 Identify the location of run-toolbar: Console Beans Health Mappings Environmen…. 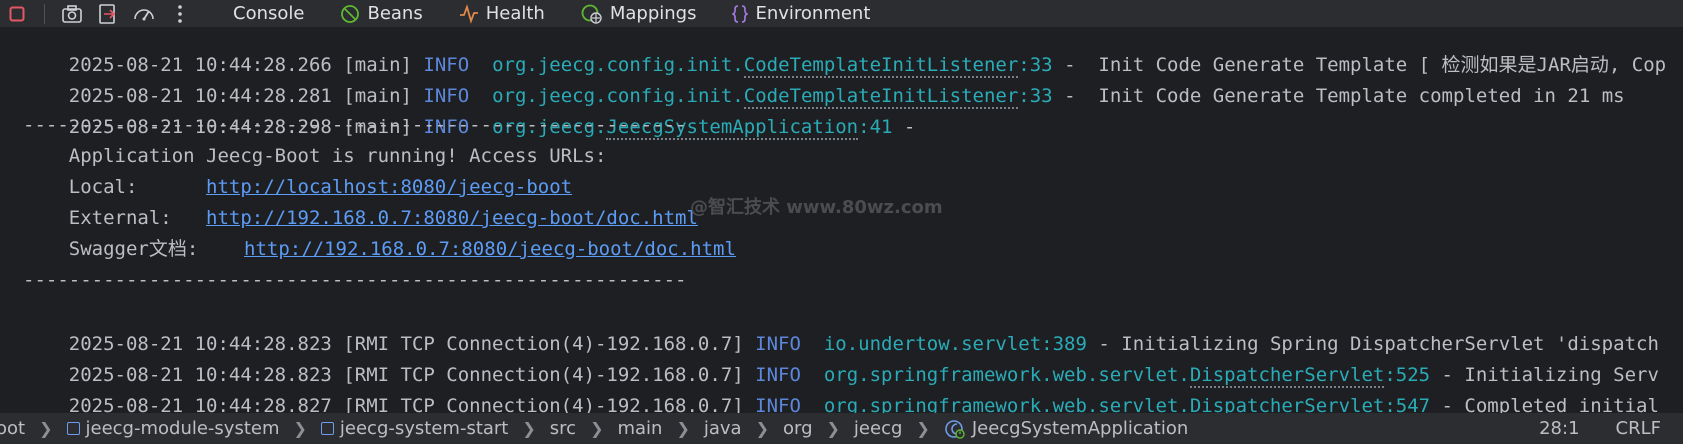
(841, 13).